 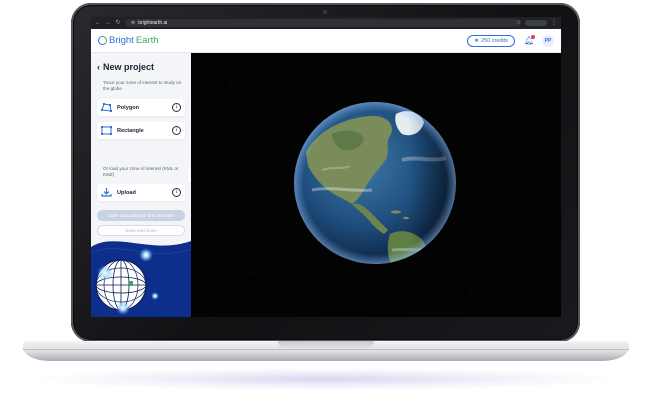 What do you see at coordinates (106, 107) in the screenshot?
I see `polygon-icon` at bounding box center [106, 107].